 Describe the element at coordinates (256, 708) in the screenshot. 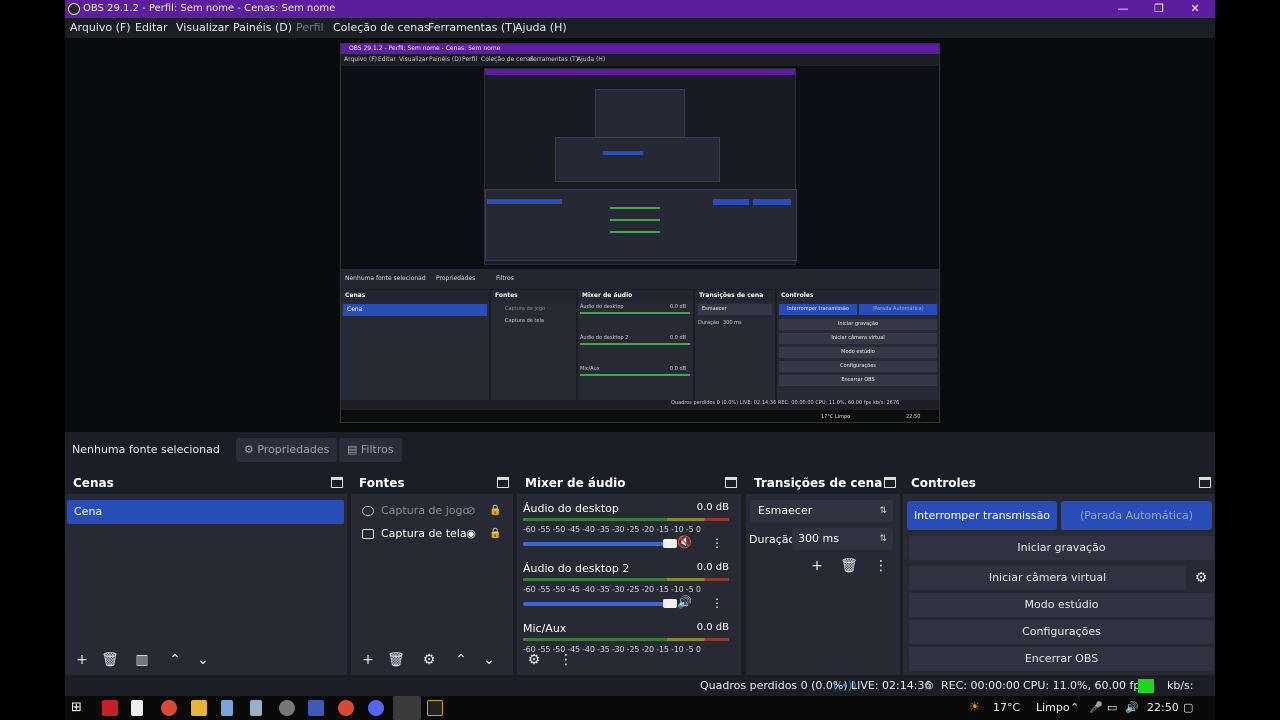

I see `notepad-icon` at that location.